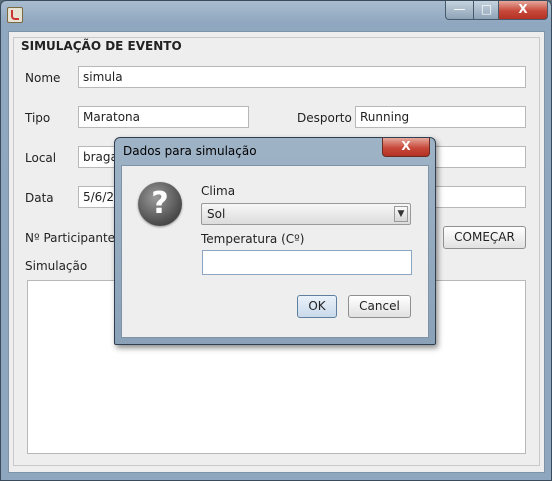 This screenshot has width=552, height=481. I want to click on tipo-field: Maratona, so click(163, 117).